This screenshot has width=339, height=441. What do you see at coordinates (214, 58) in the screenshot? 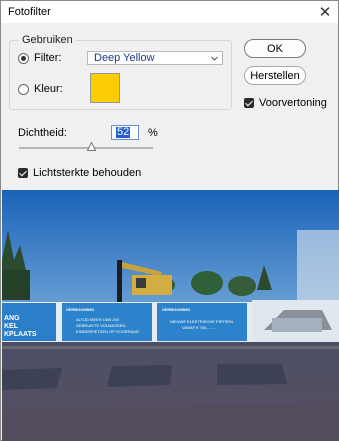
I see `chevron-down-icon` at bounding box center [214, 58].